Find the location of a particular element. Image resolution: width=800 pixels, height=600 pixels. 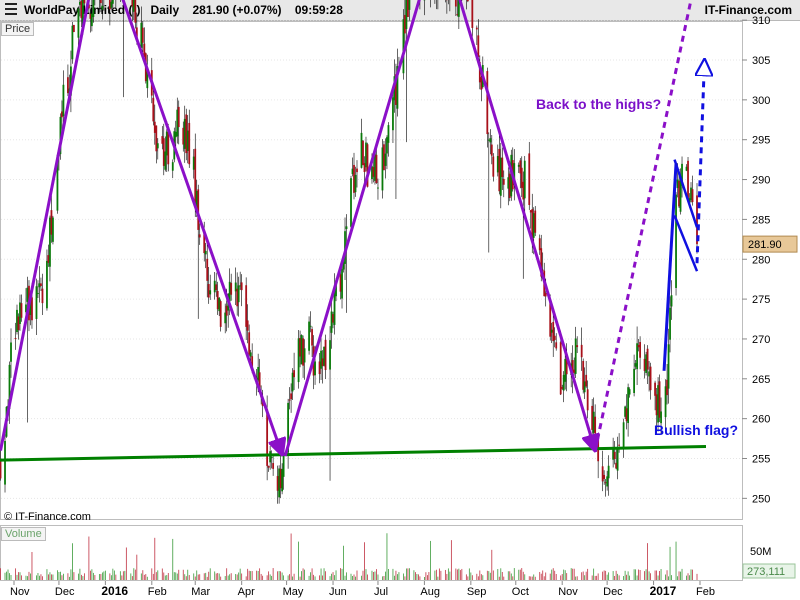

x-tick-label: Aug is located at coordinates (430, 592).